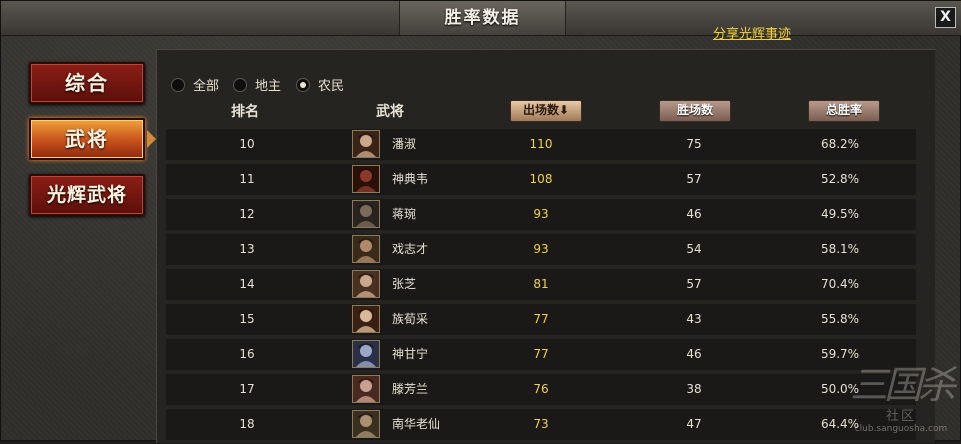  I want to click on table-row: 17 滕芳兰 76 38 50.0%, so click(541, 389).